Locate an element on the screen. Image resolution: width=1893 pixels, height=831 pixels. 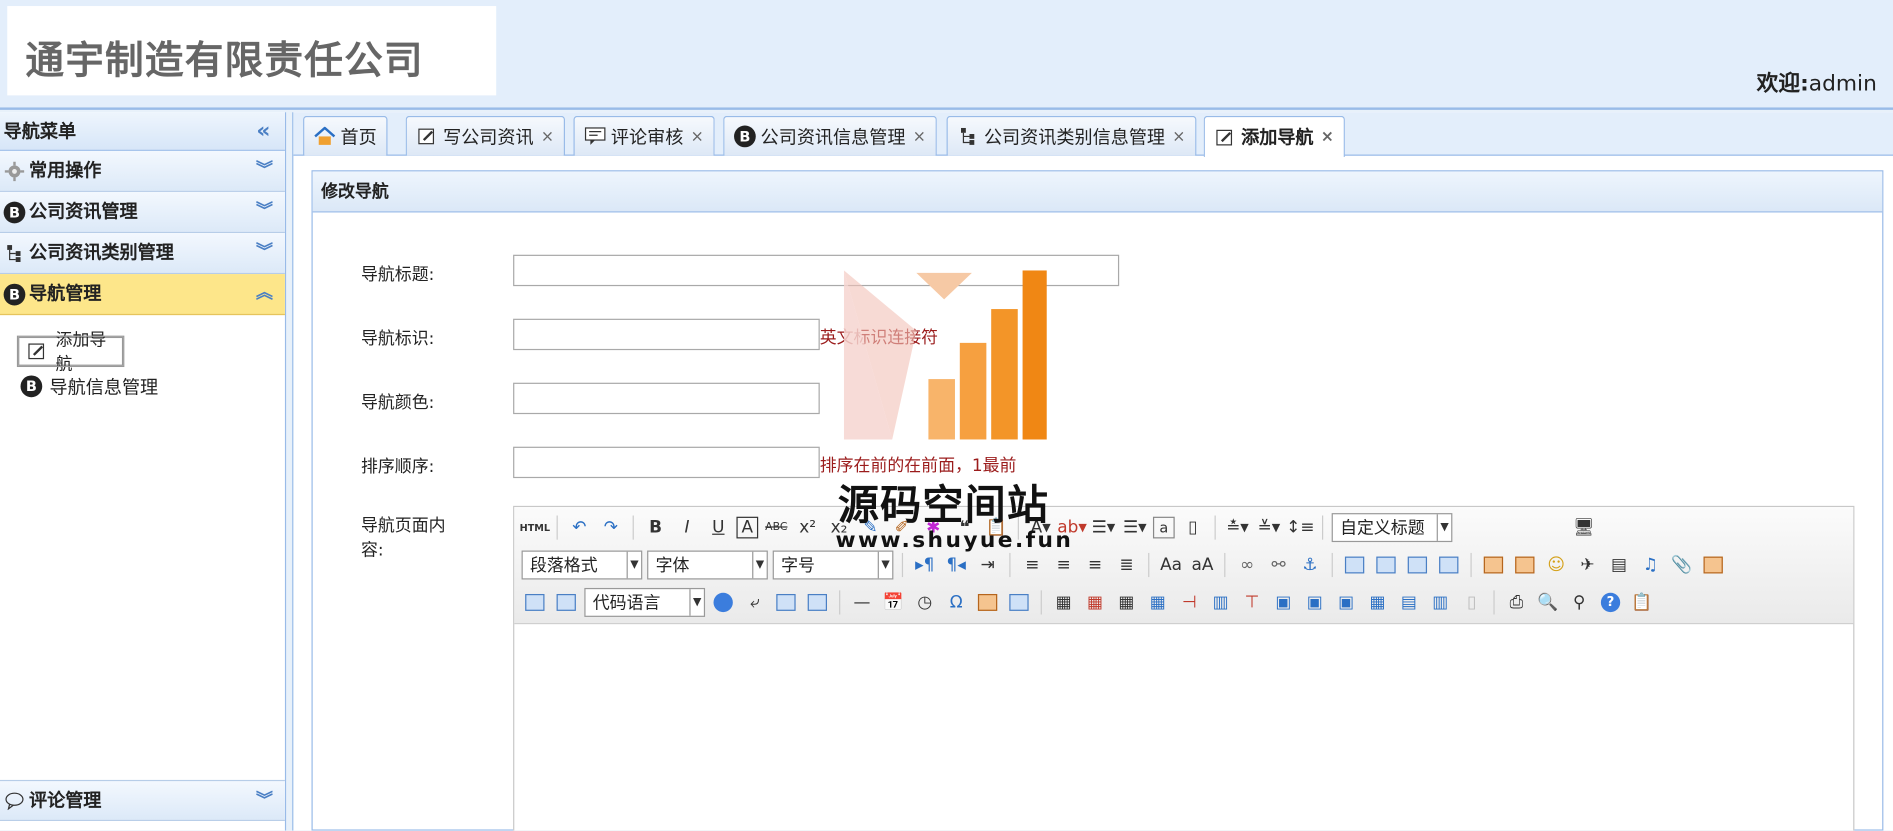
preview-icon: 🔍 is located at coordinates (1547, 602).